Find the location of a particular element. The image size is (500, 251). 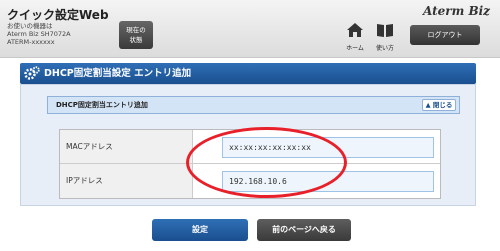

app-title: クイック設定Web is located at coordinates (58, 15).